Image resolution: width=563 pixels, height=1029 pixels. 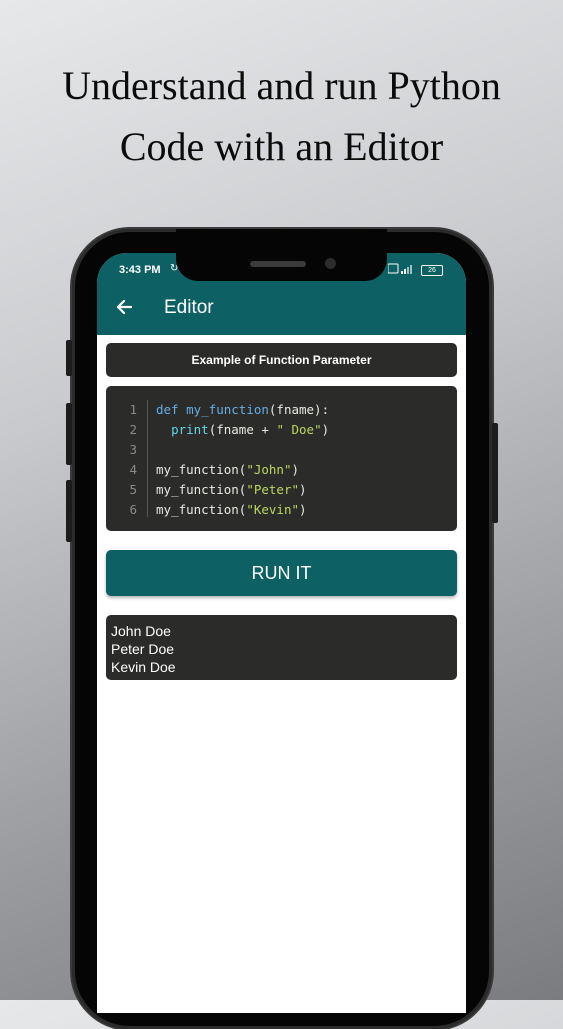 I want to click on code-token: " Doe", so click(x=299, y=429).